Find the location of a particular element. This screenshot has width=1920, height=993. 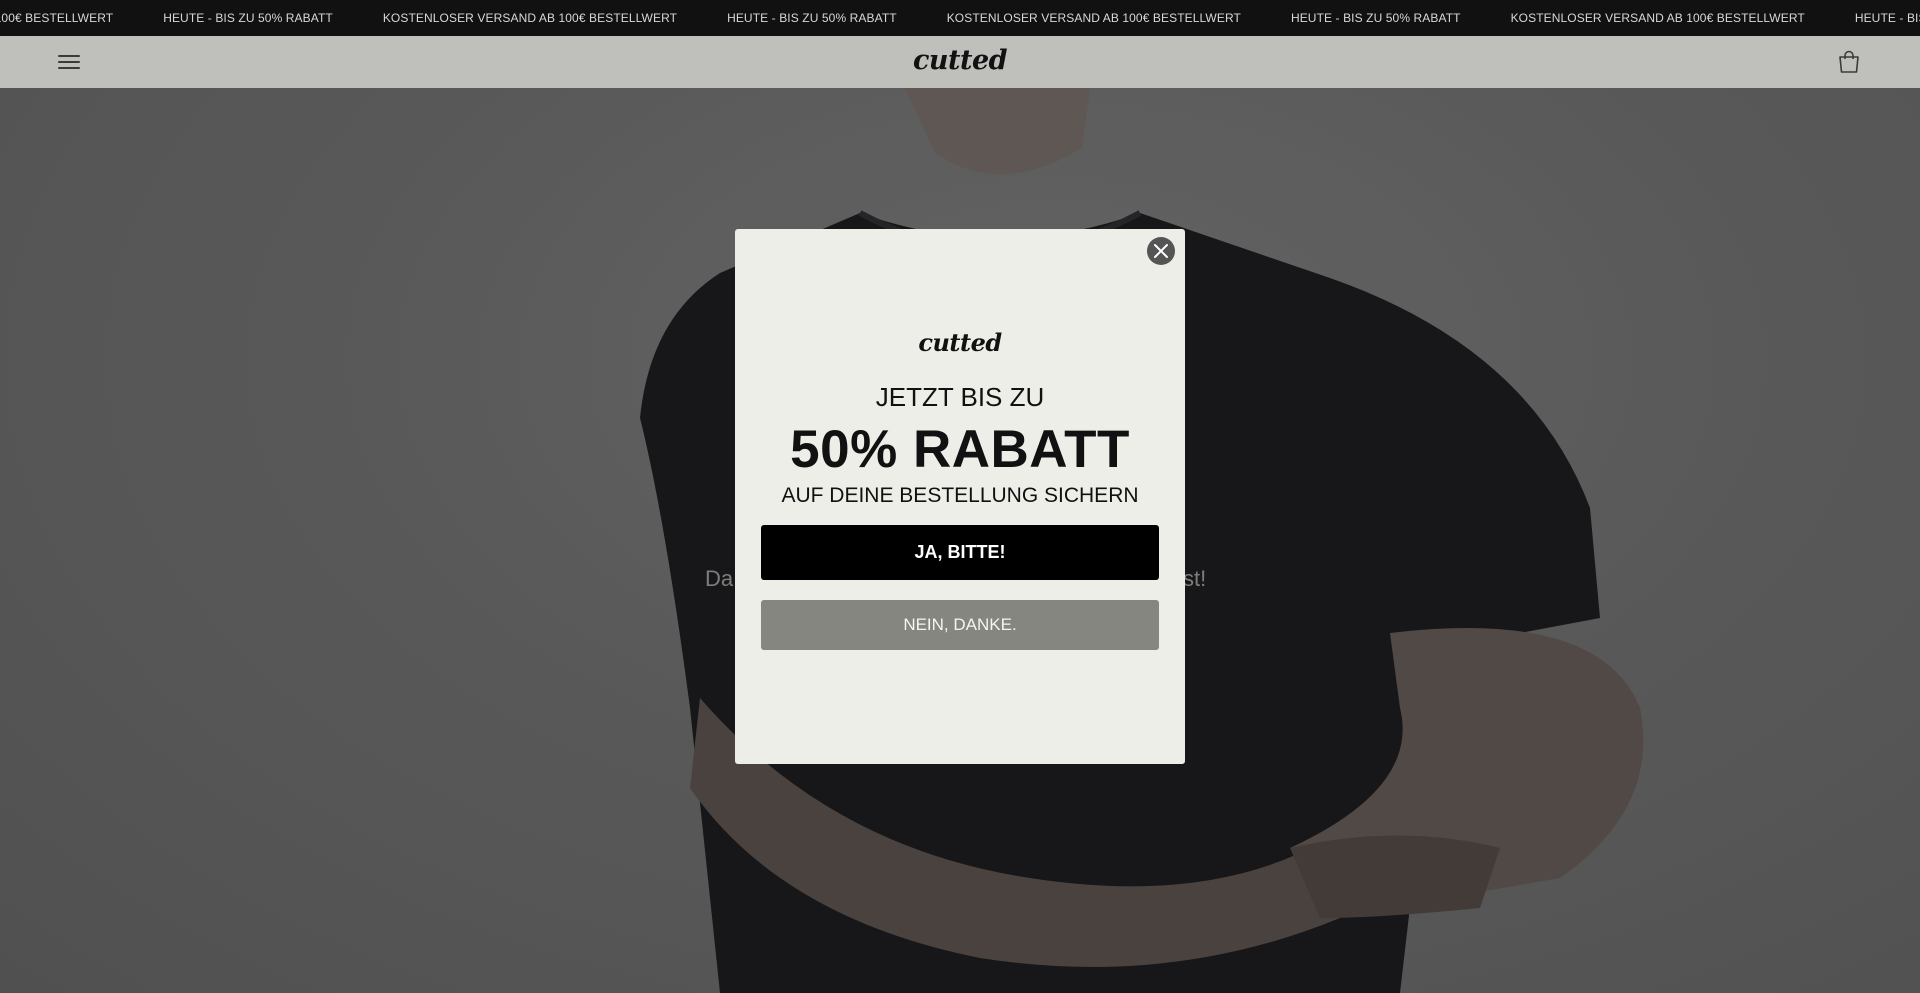

popup-description: AUF DEINE BESTELLUNG SICHERN is located at coordinates (960, 495).